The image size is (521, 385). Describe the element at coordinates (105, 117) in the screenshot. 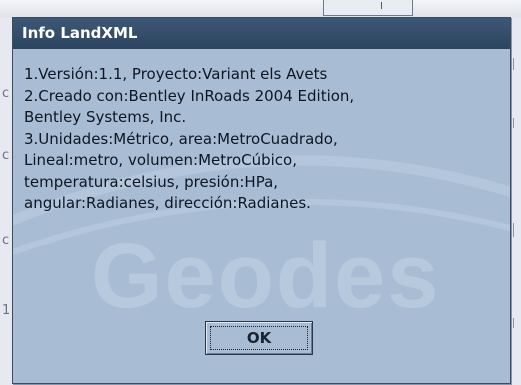

I see `message-line: Bentley Systems, Inc.` at that location.